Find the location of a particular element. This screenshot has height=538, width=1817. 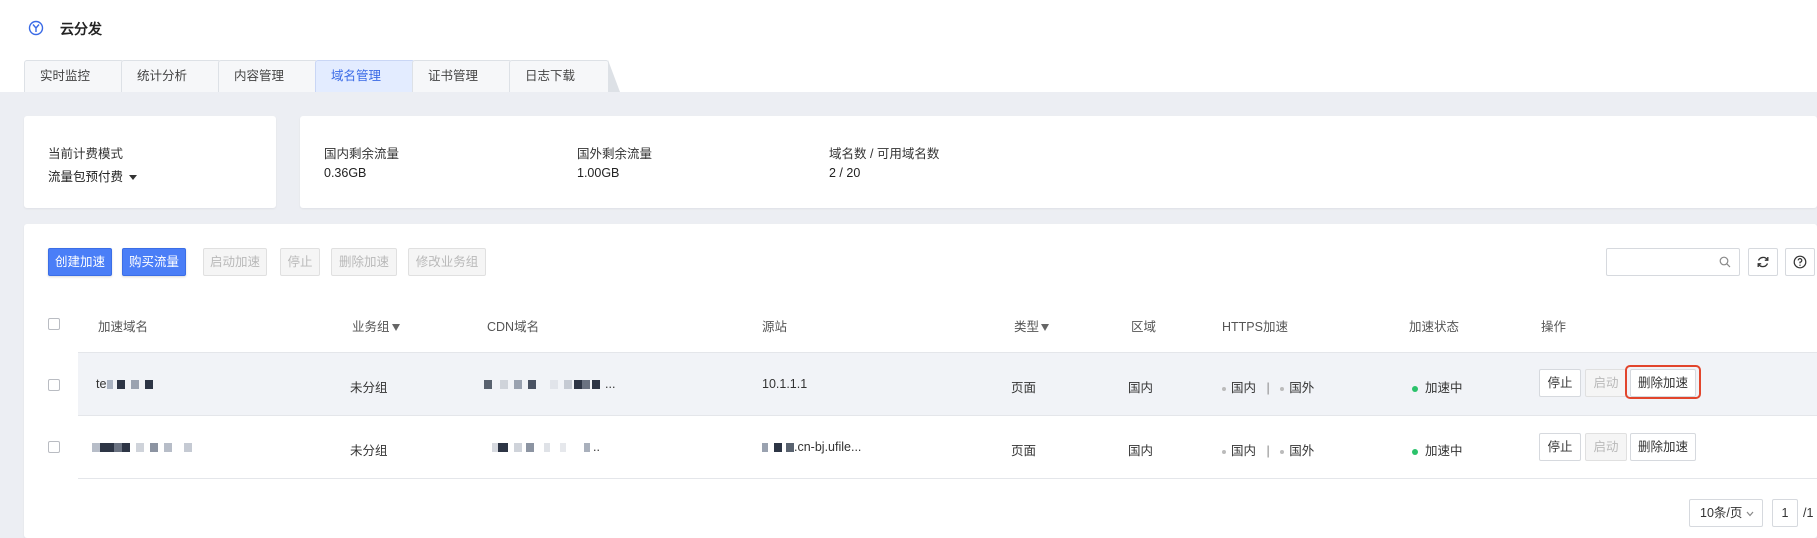

billing-mode-select: 流量包预付费 is located at coordinates (93, 175).